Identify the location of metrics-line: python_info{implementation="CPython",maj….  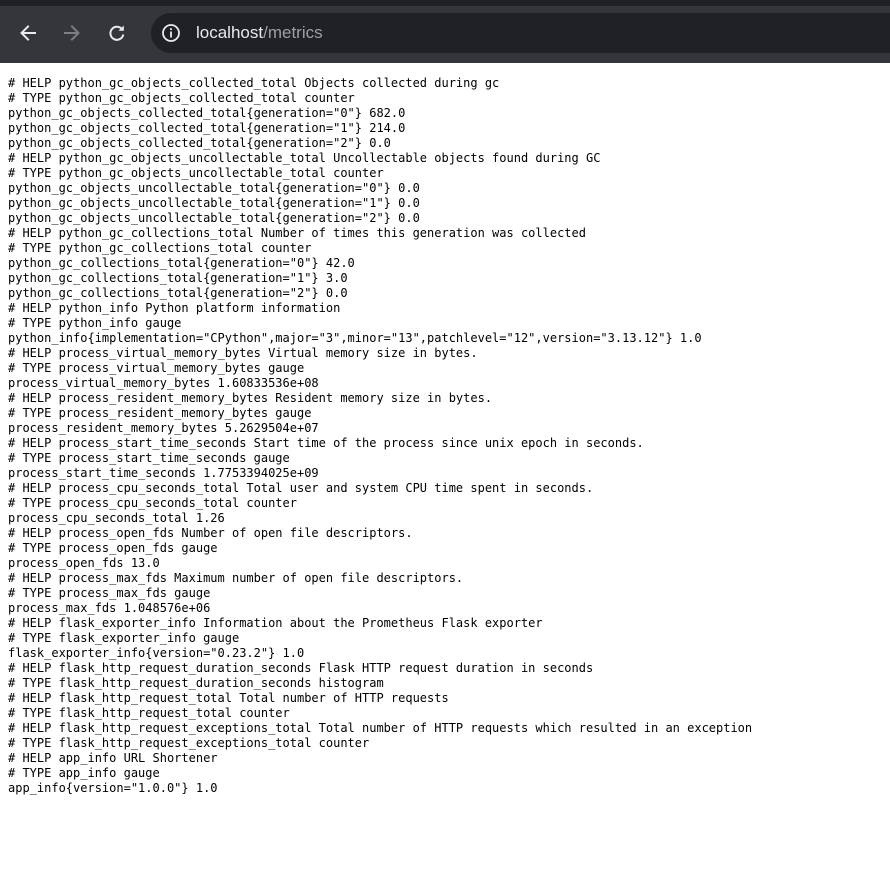
(355, 338).